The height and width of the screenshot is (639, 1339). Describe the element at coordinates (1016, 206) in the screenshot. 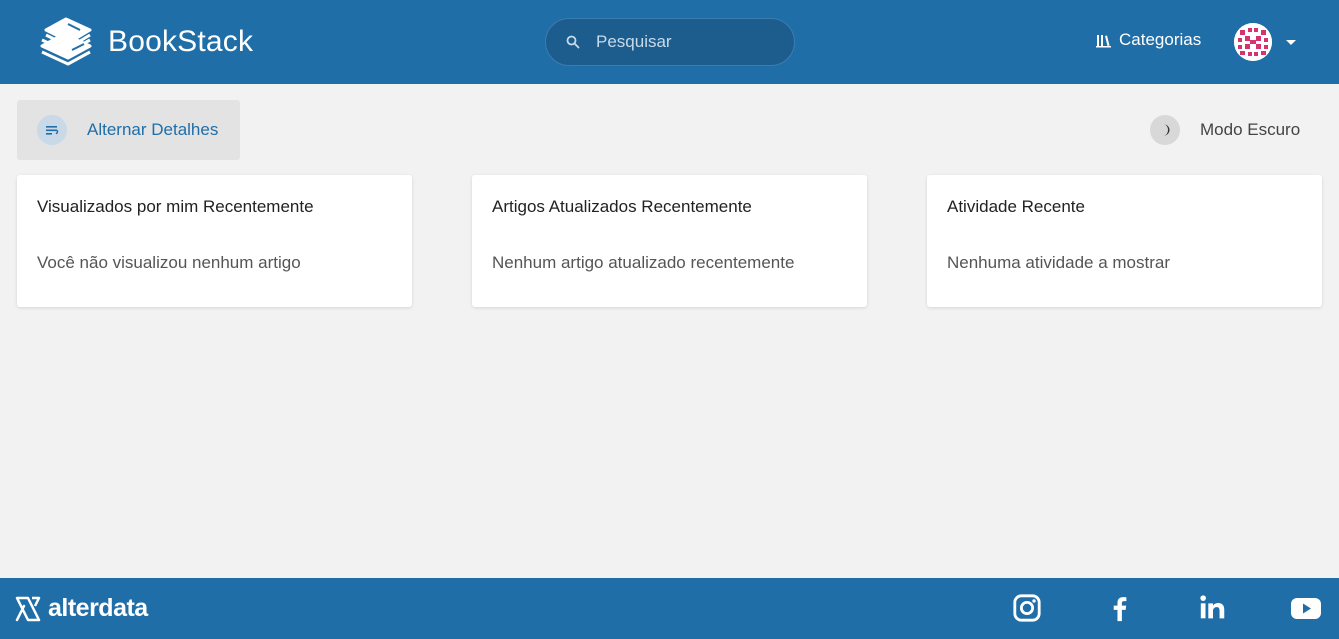

I see `card-title: Atividade Recente` at that location.